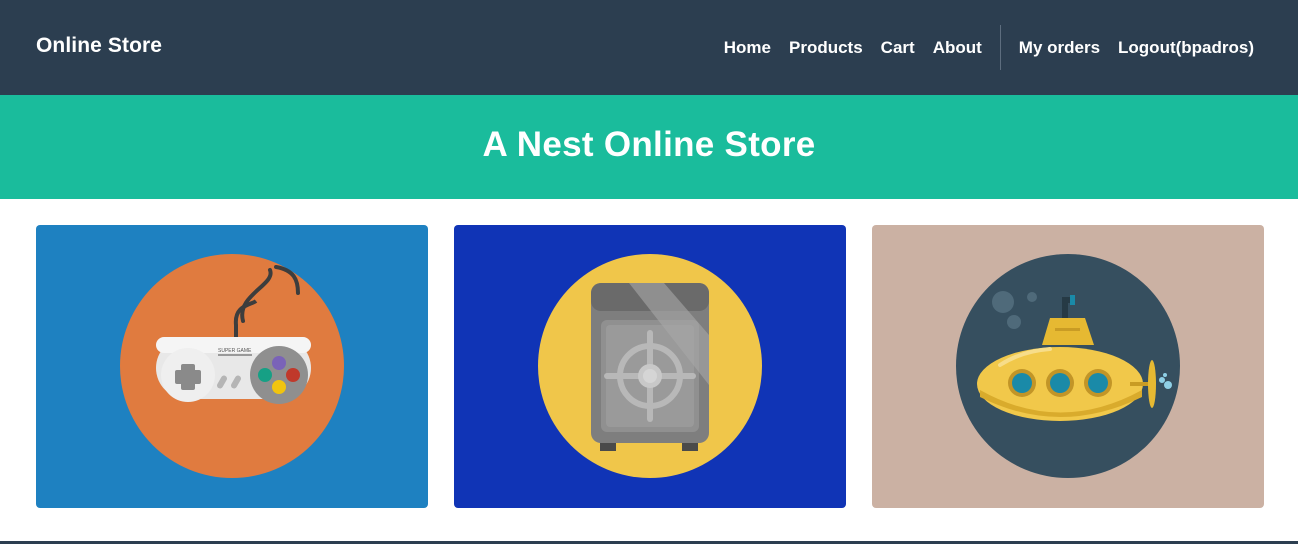 The width and height of the screenshot is (1298, 544). I want to click on controller-label: SUPER GAME, so click(235, 351).